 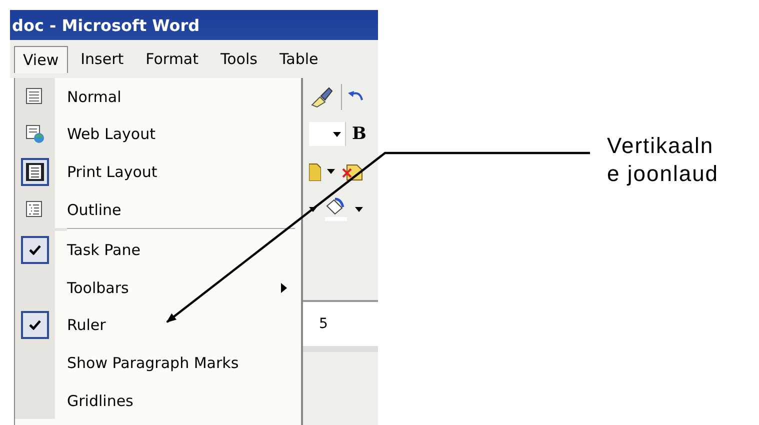 I want to click on annotation-label: e joonlaud, so click(x=663, y=174).